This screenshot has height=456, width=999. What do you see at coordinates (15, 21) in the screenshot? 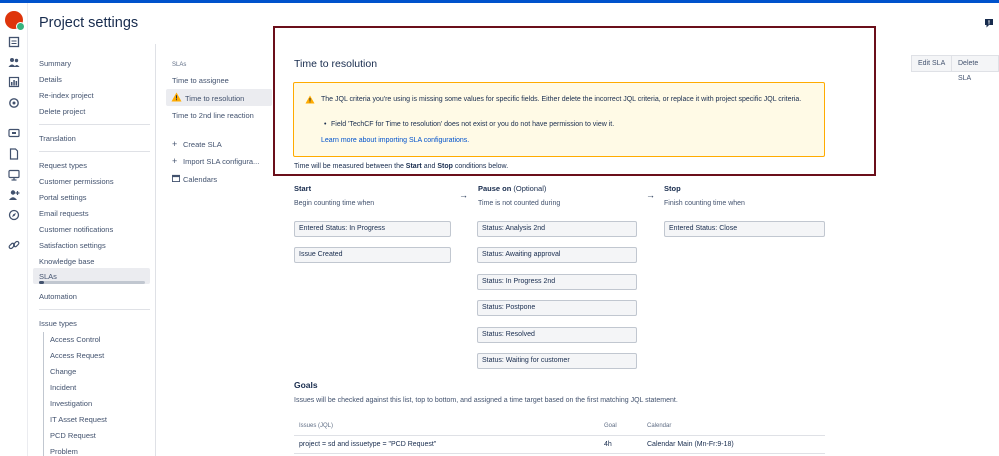
I see `project-avatar` at bounding box center [15, 21].